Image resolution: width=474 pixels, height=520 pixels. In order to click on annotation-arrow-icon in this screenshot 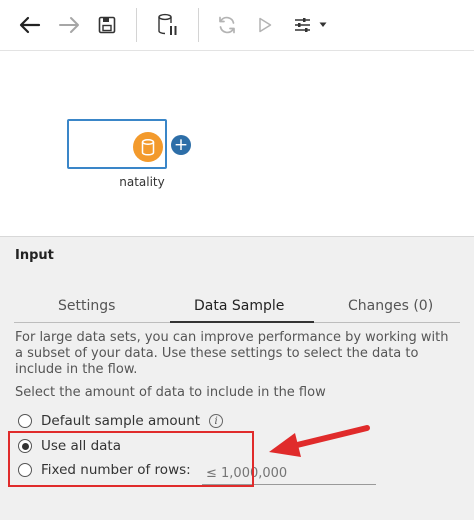, I will do `click(319, 441)`.